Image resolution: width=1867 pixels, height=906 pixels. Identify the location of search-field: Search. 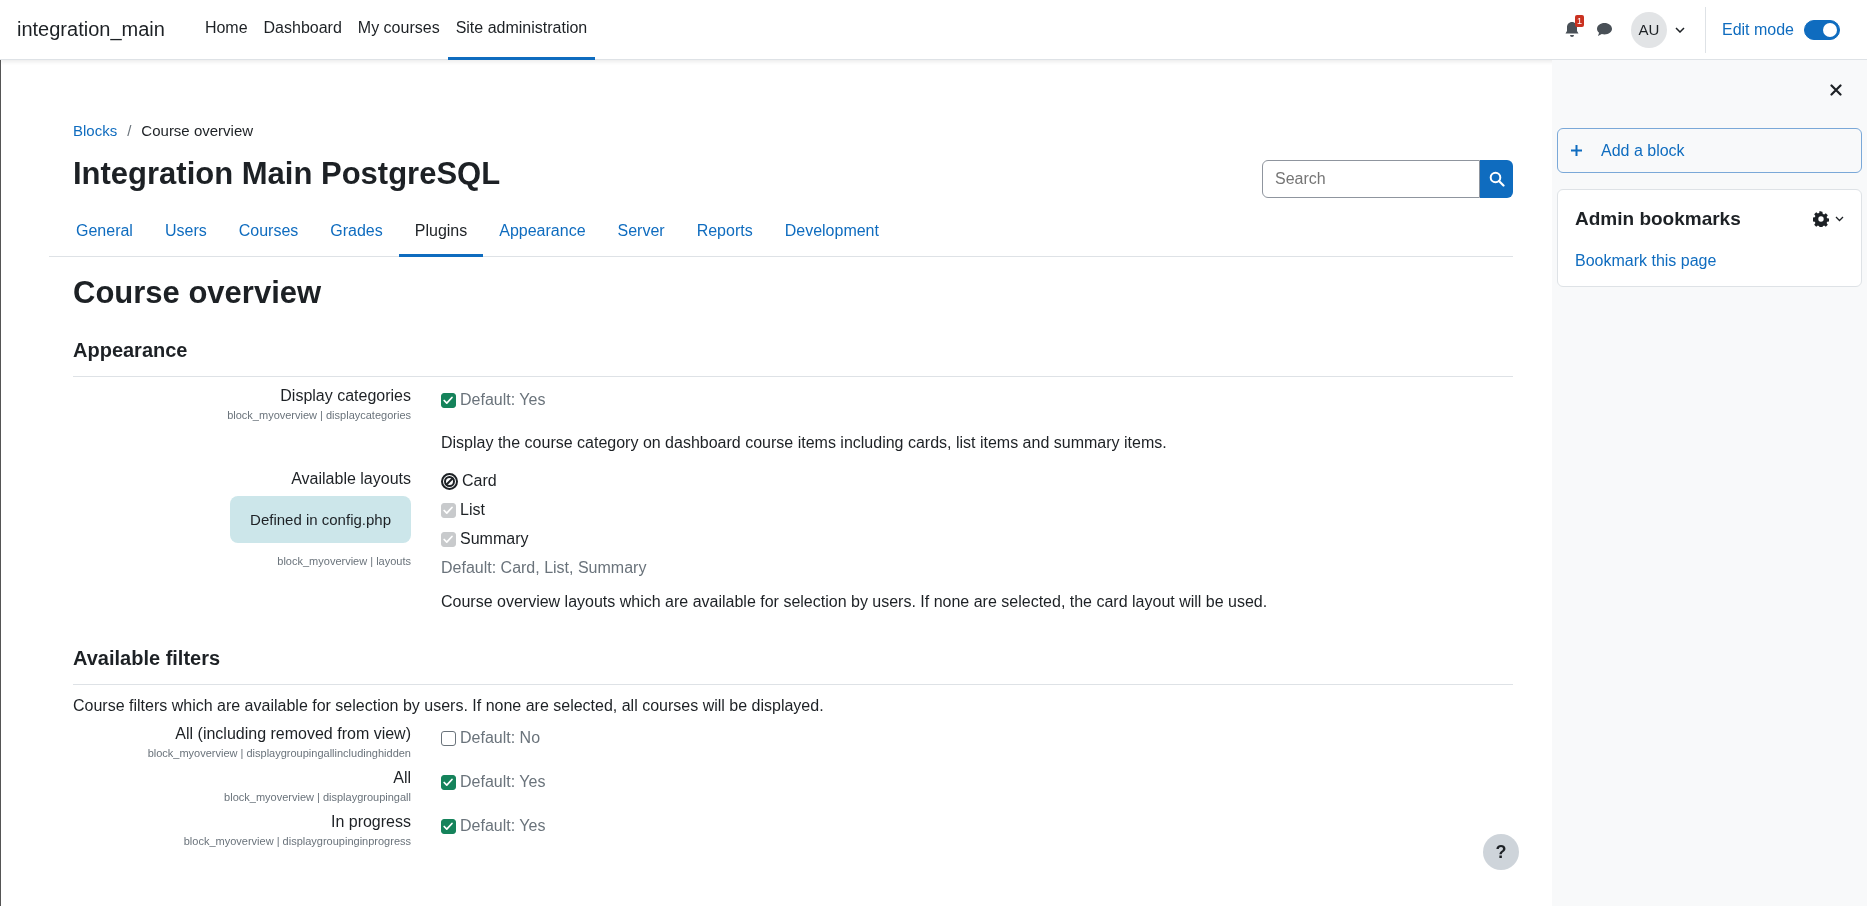
(1371, 179).